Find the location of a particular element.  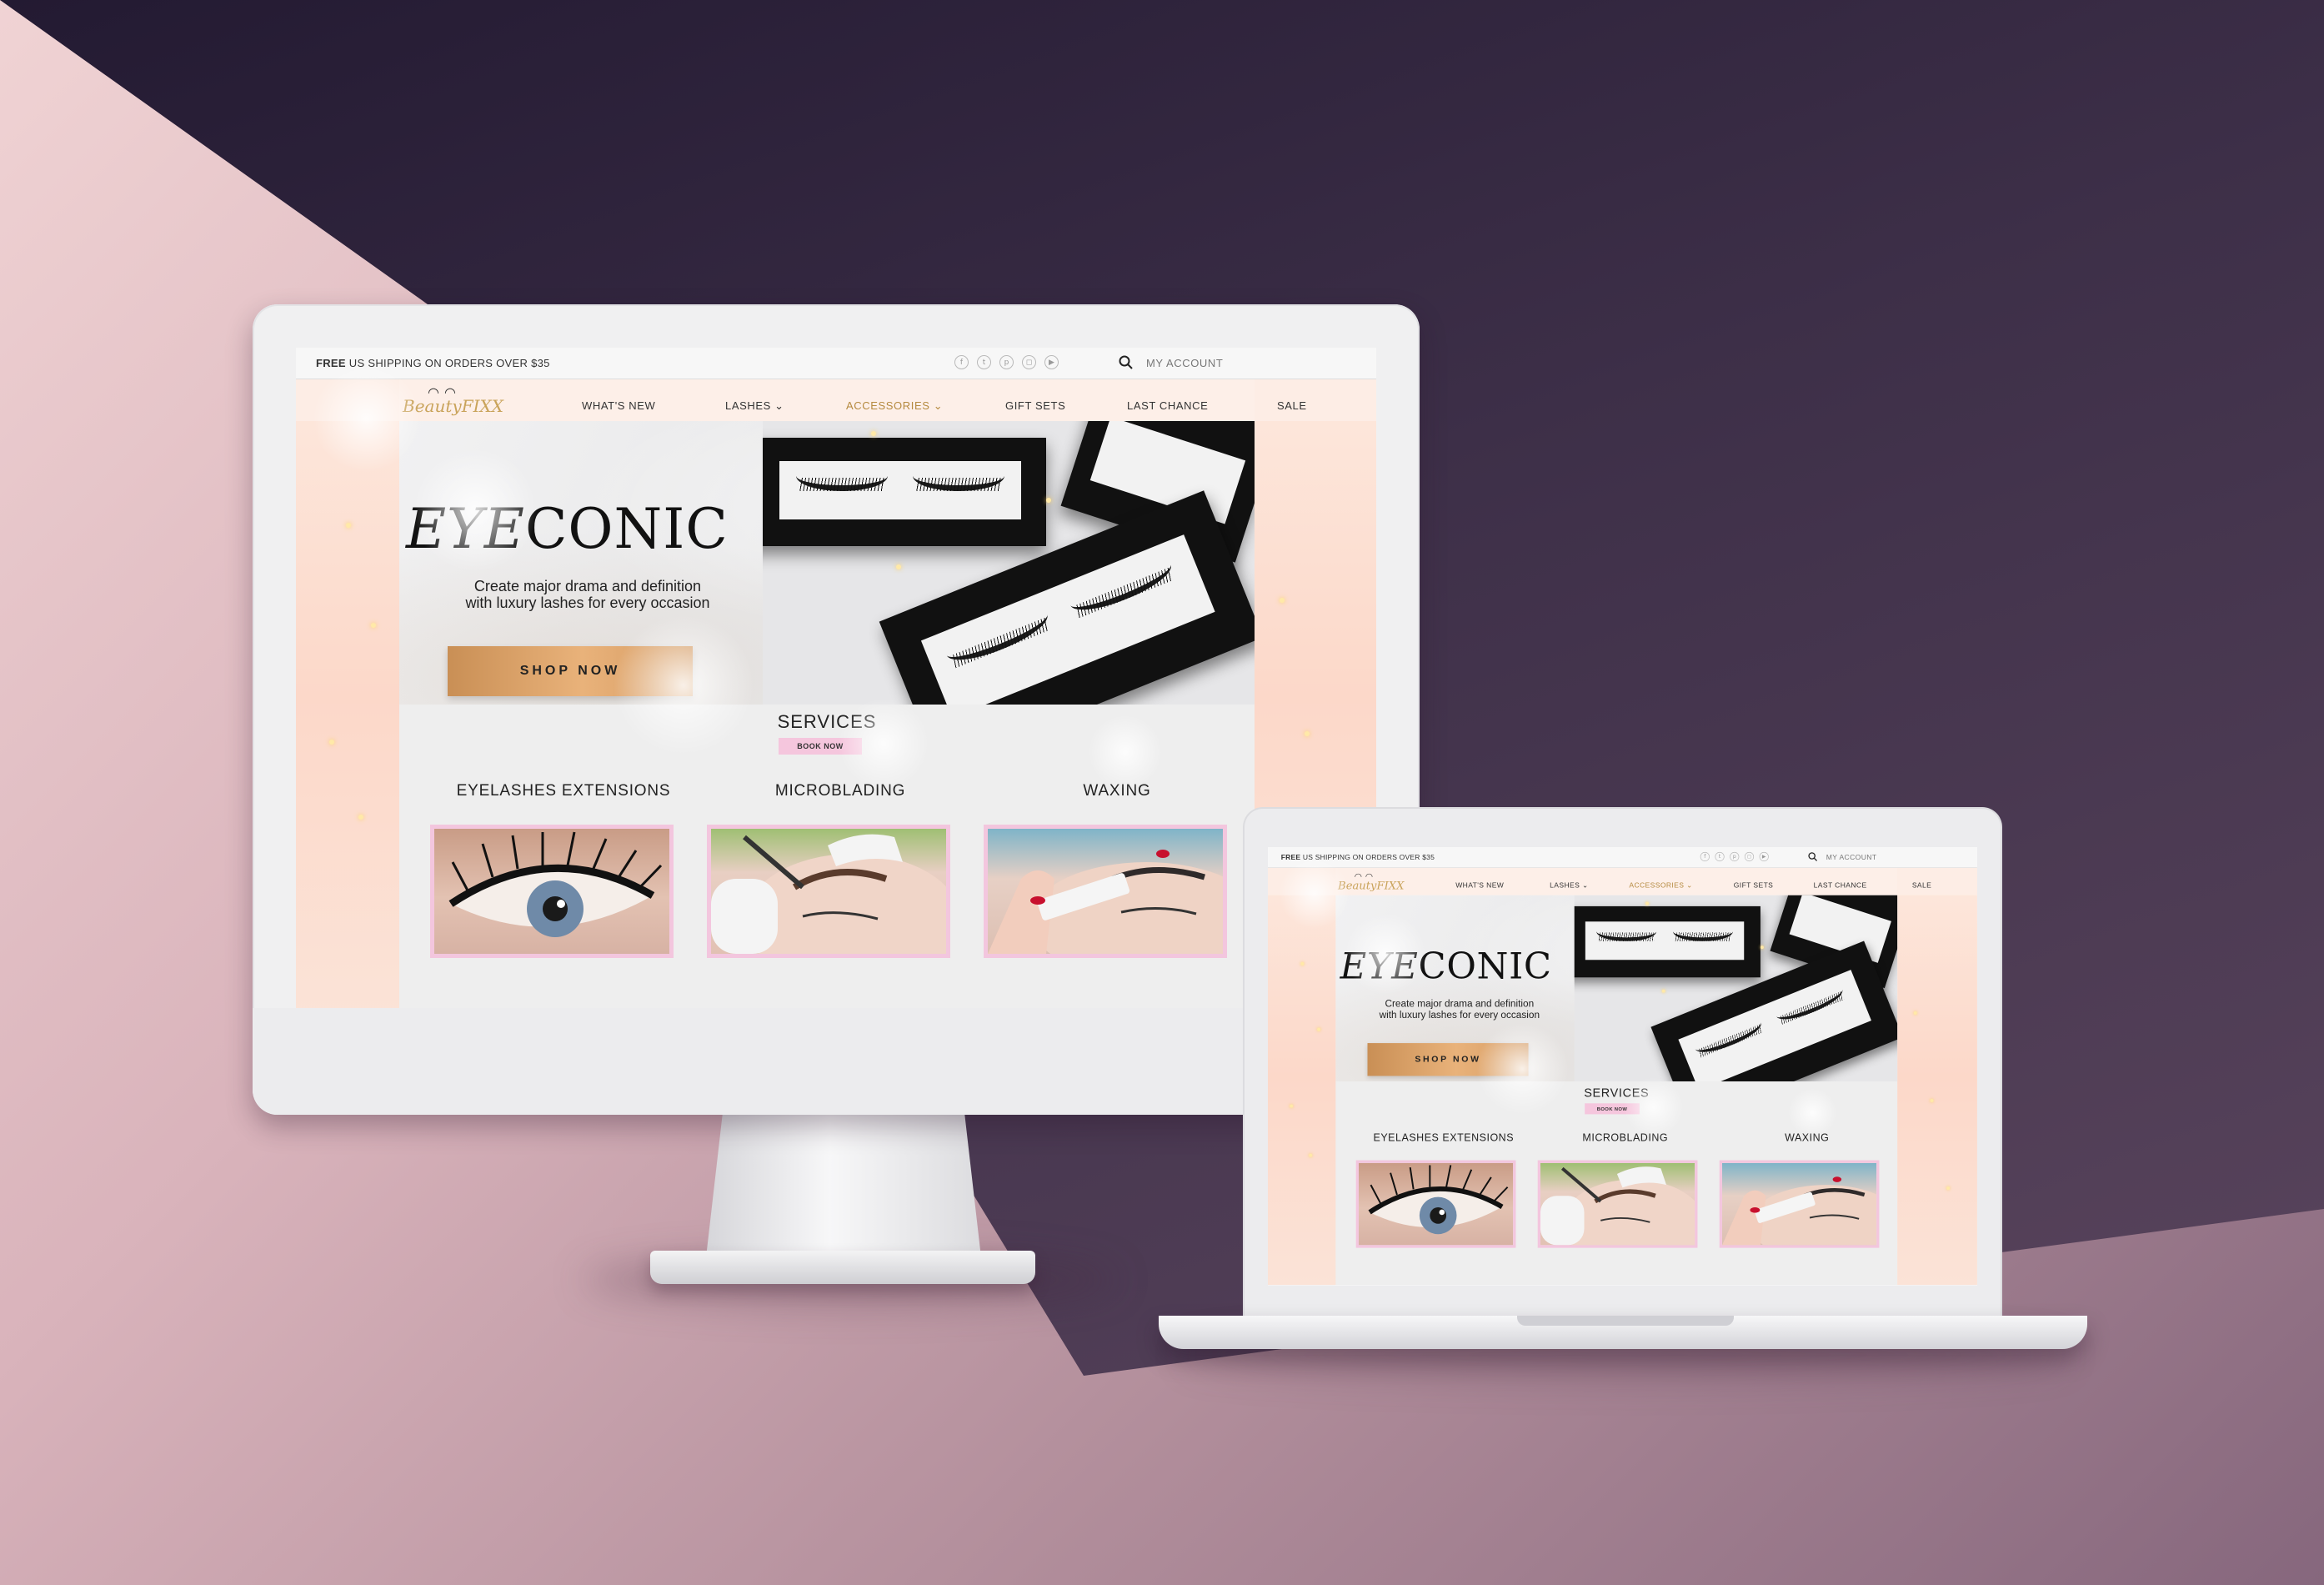

laptop-notch is located at coordinates (1626, 1321).